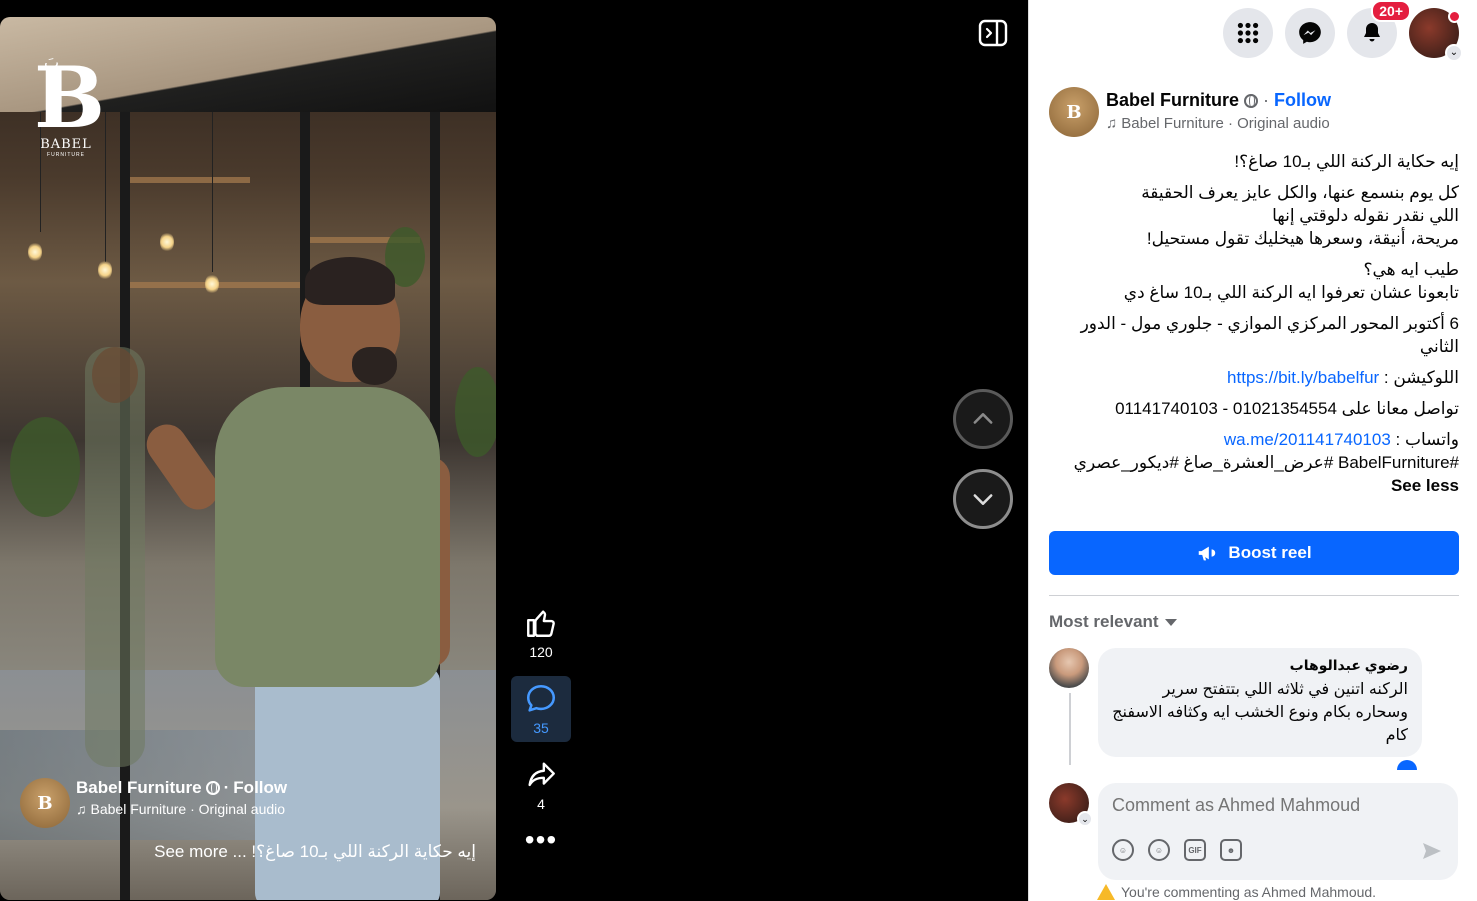  I want to click on video-author-name: Babel Furniture, so click(139, 788).